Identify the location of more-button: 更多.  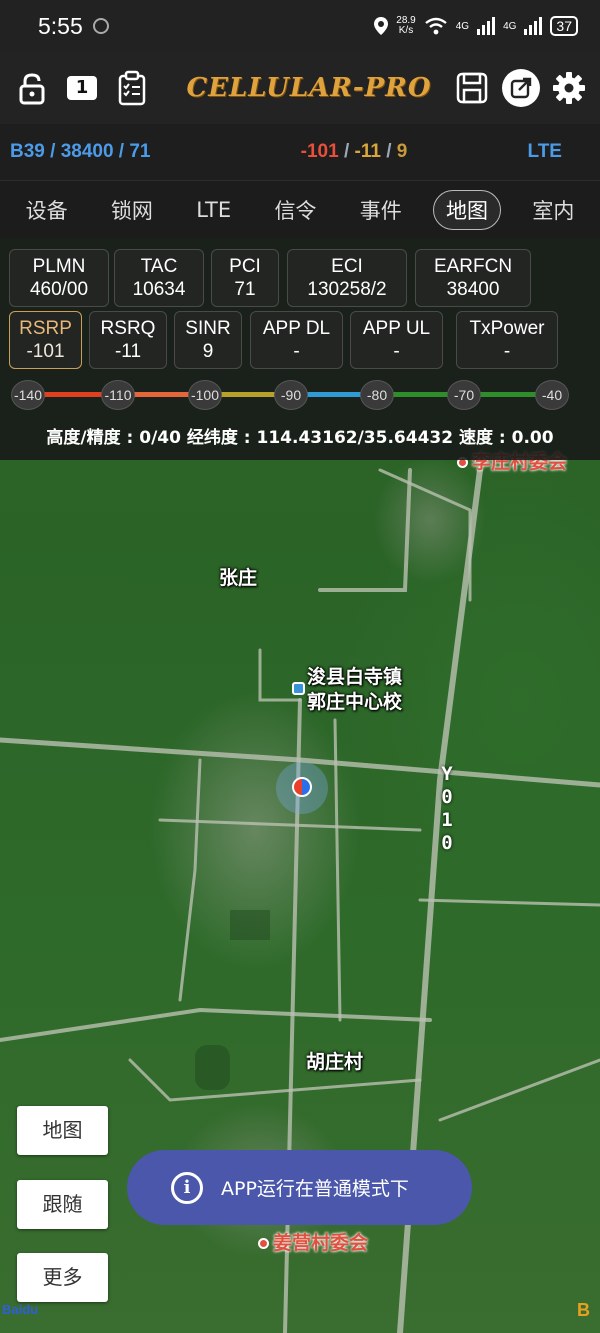
(62, 1277).